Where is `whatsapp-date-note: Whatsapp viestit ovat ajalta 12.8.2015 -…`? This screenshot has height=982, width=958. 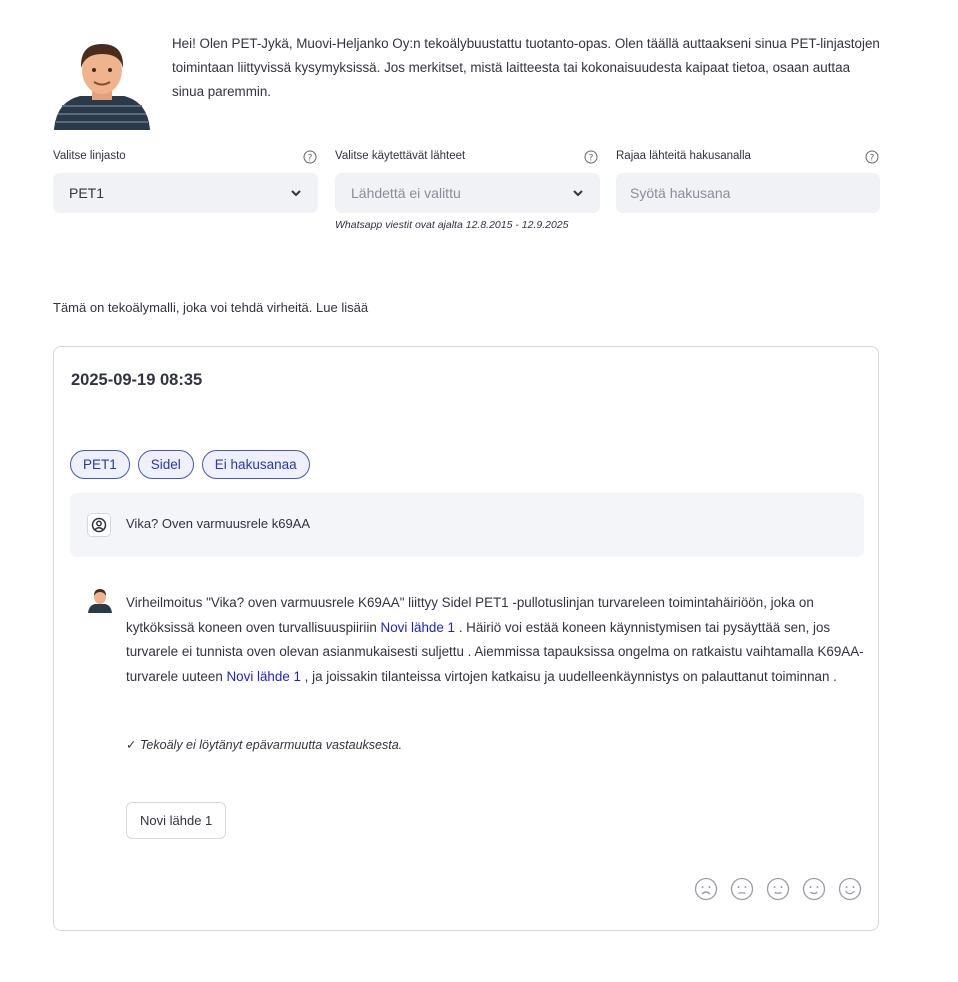 whatsapp-date-note: Whatsapp viestit ovat ajalta 12.8.2015 -… is located at coordinates (452, 225).